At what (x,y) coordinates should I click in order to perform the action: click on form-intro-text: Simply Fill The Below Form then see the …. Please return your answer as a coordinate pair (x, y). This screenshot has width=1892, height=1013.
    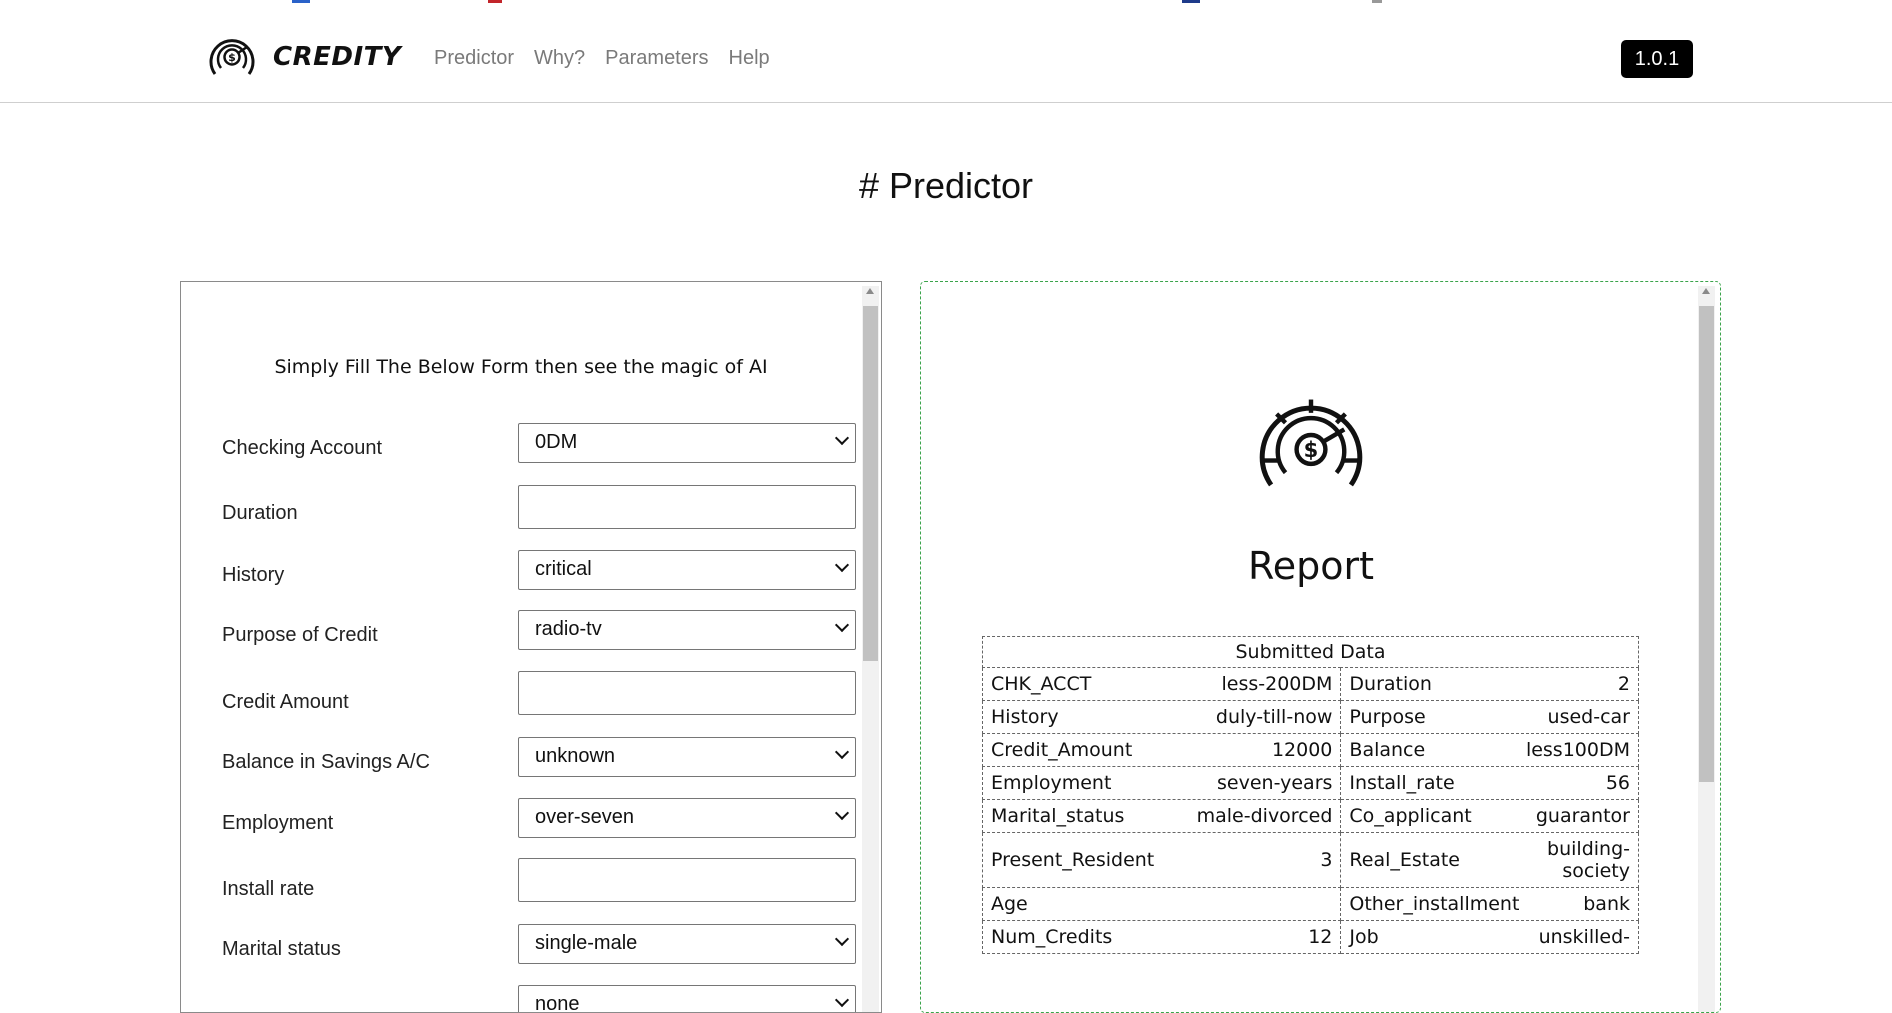
    Looking at the image, I should click on (521, 367).